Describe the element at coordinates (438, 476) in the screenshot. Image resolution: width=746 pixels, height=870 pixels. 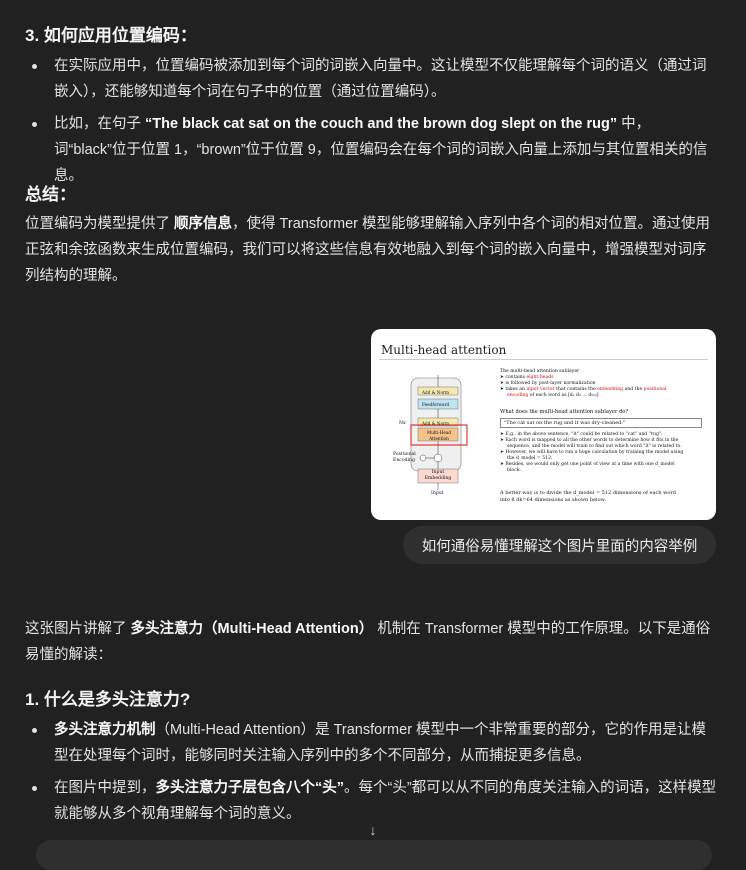
I see `input-embedding-label: Input Embedding` at that location.